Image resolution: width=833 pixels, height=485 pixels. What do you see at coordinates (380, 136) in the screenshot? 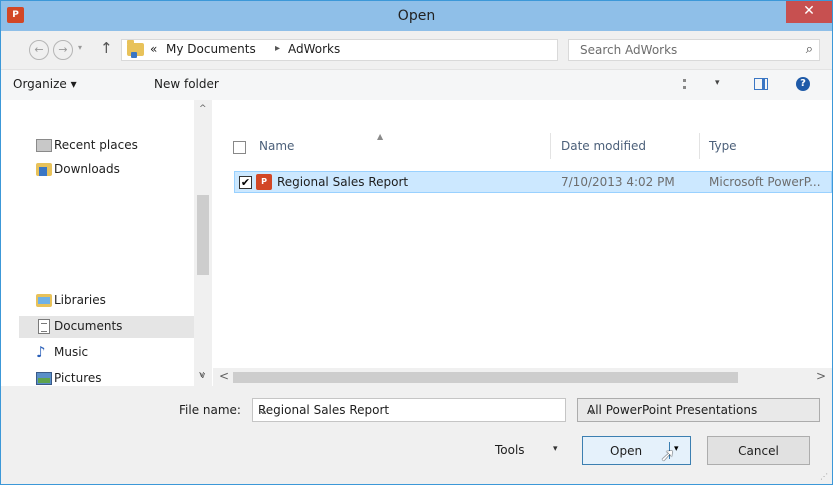
I see `sort-ascending-icon: ▲` at bounding box center [380, 136].